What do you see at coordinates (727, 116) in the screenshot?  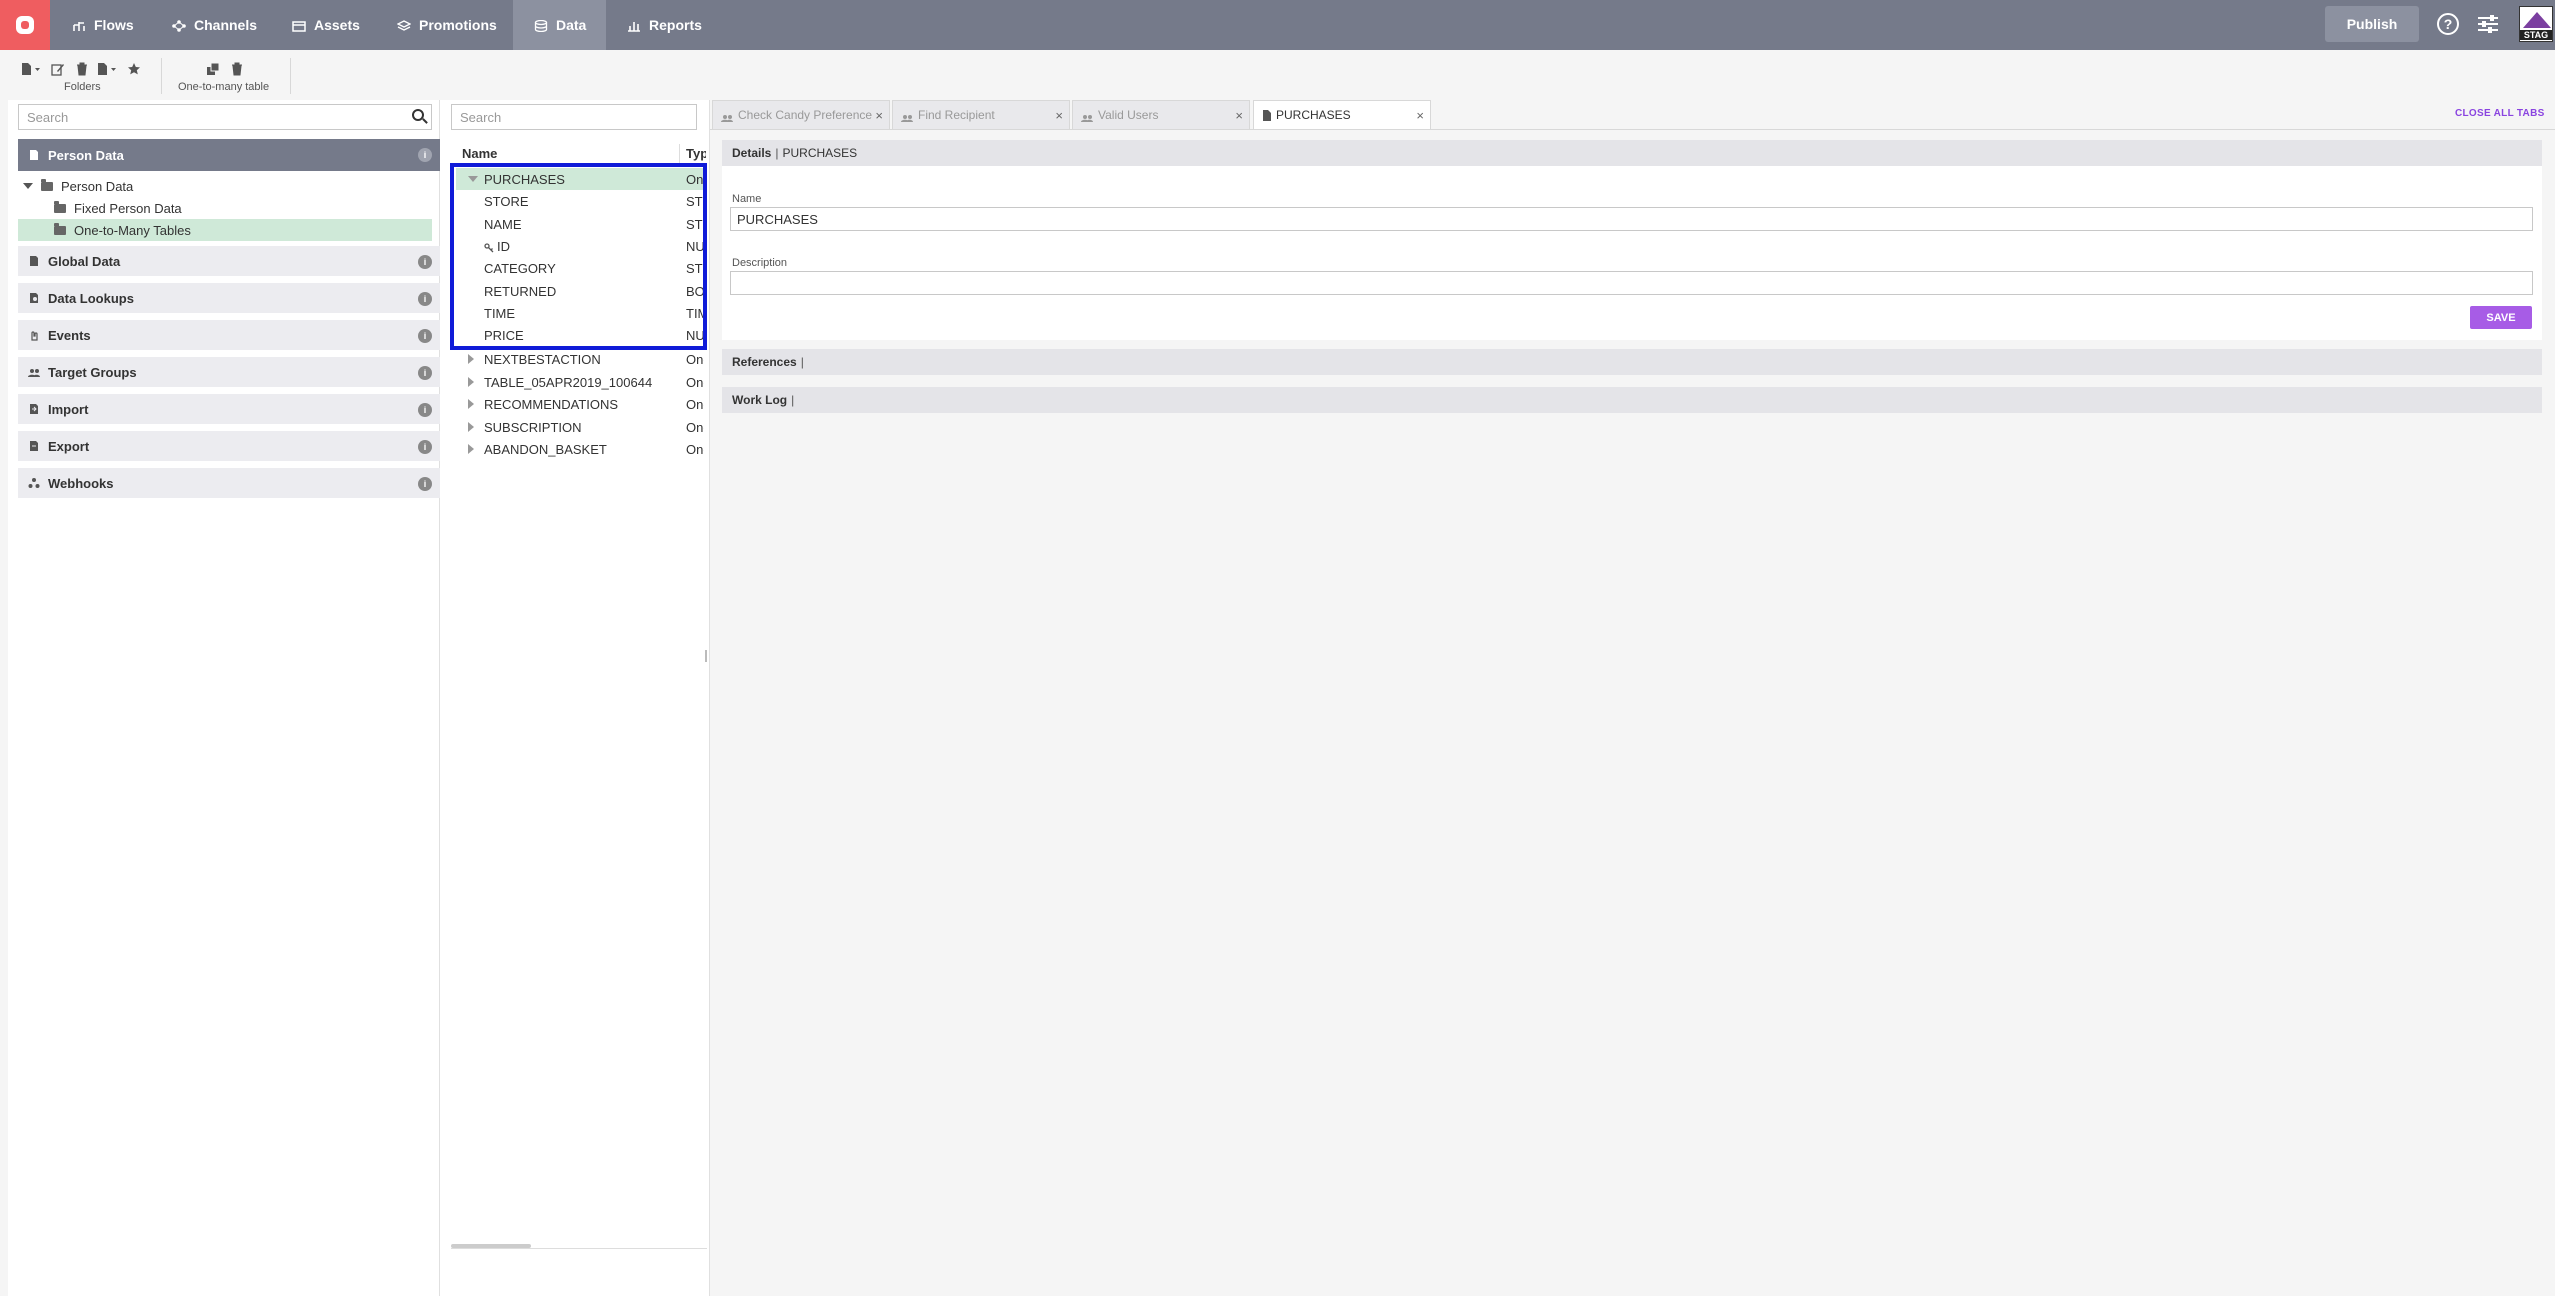 I see `target-groups-icon` at bounding box center [727, 116].